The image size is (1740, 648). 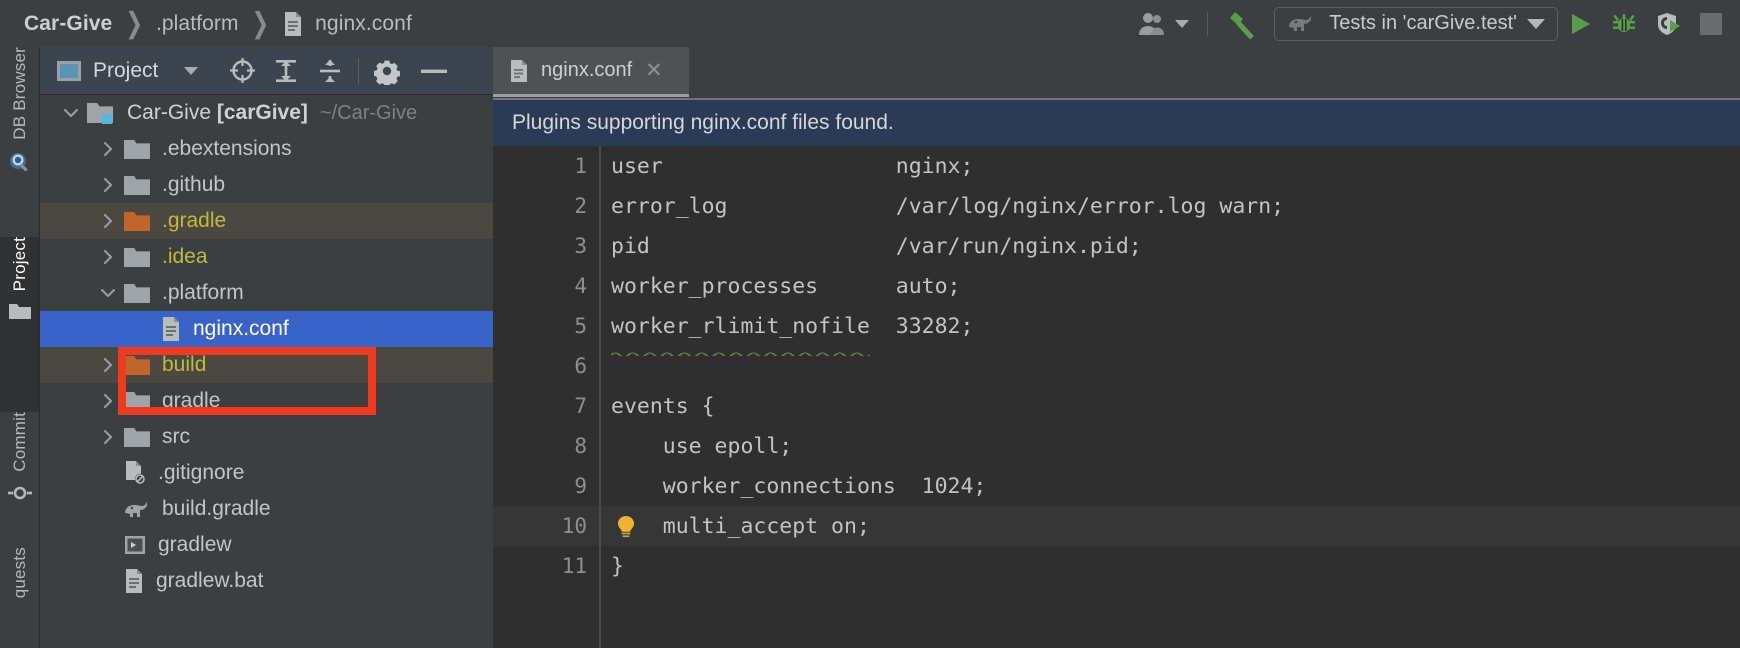 I want to click on code-line: 5 worker_rlimit_nofile 33282;, so click(x=1116, y=332).